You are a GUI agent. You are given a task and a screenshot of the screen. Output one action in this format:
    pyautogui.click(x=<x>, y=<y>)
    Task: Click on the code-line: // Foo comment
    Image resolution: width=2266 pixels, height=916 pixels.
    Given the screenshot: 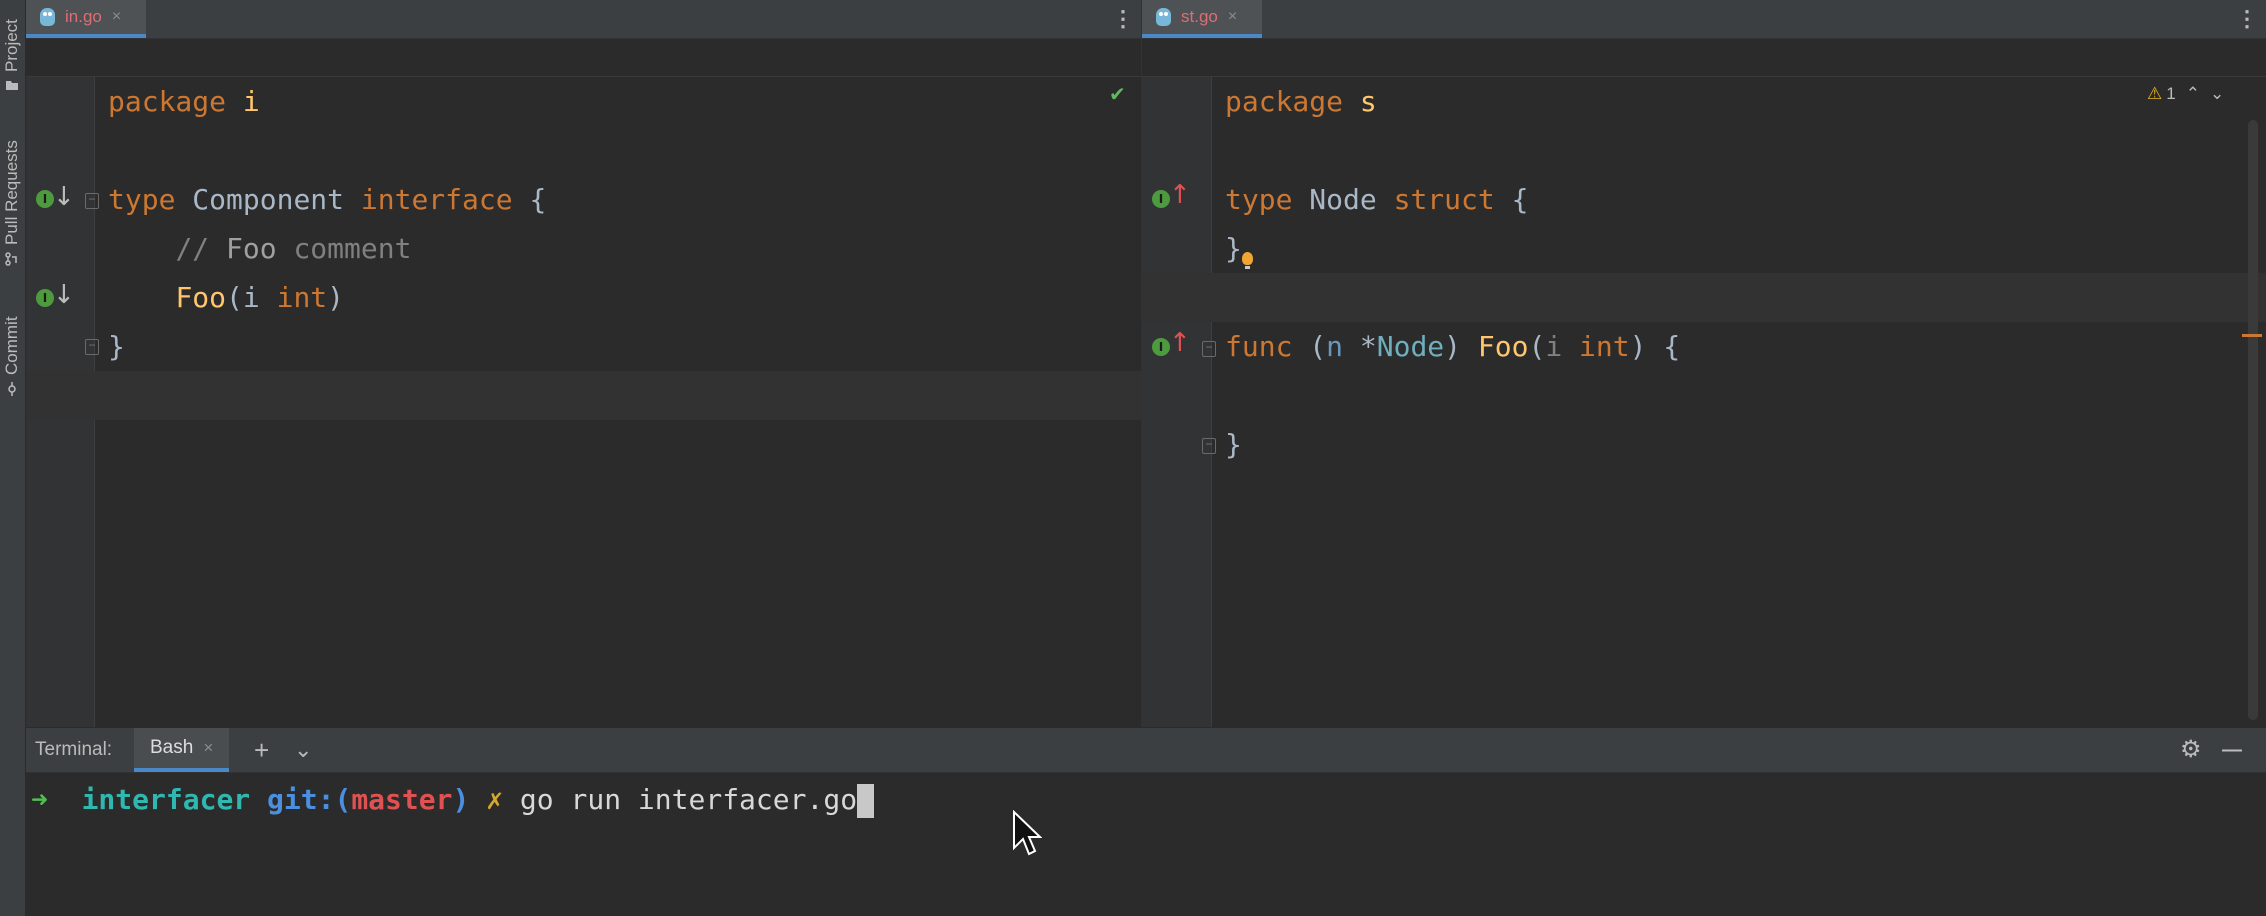 What is the action you would take?
    pyautogui.click(x=293, y=248)
    